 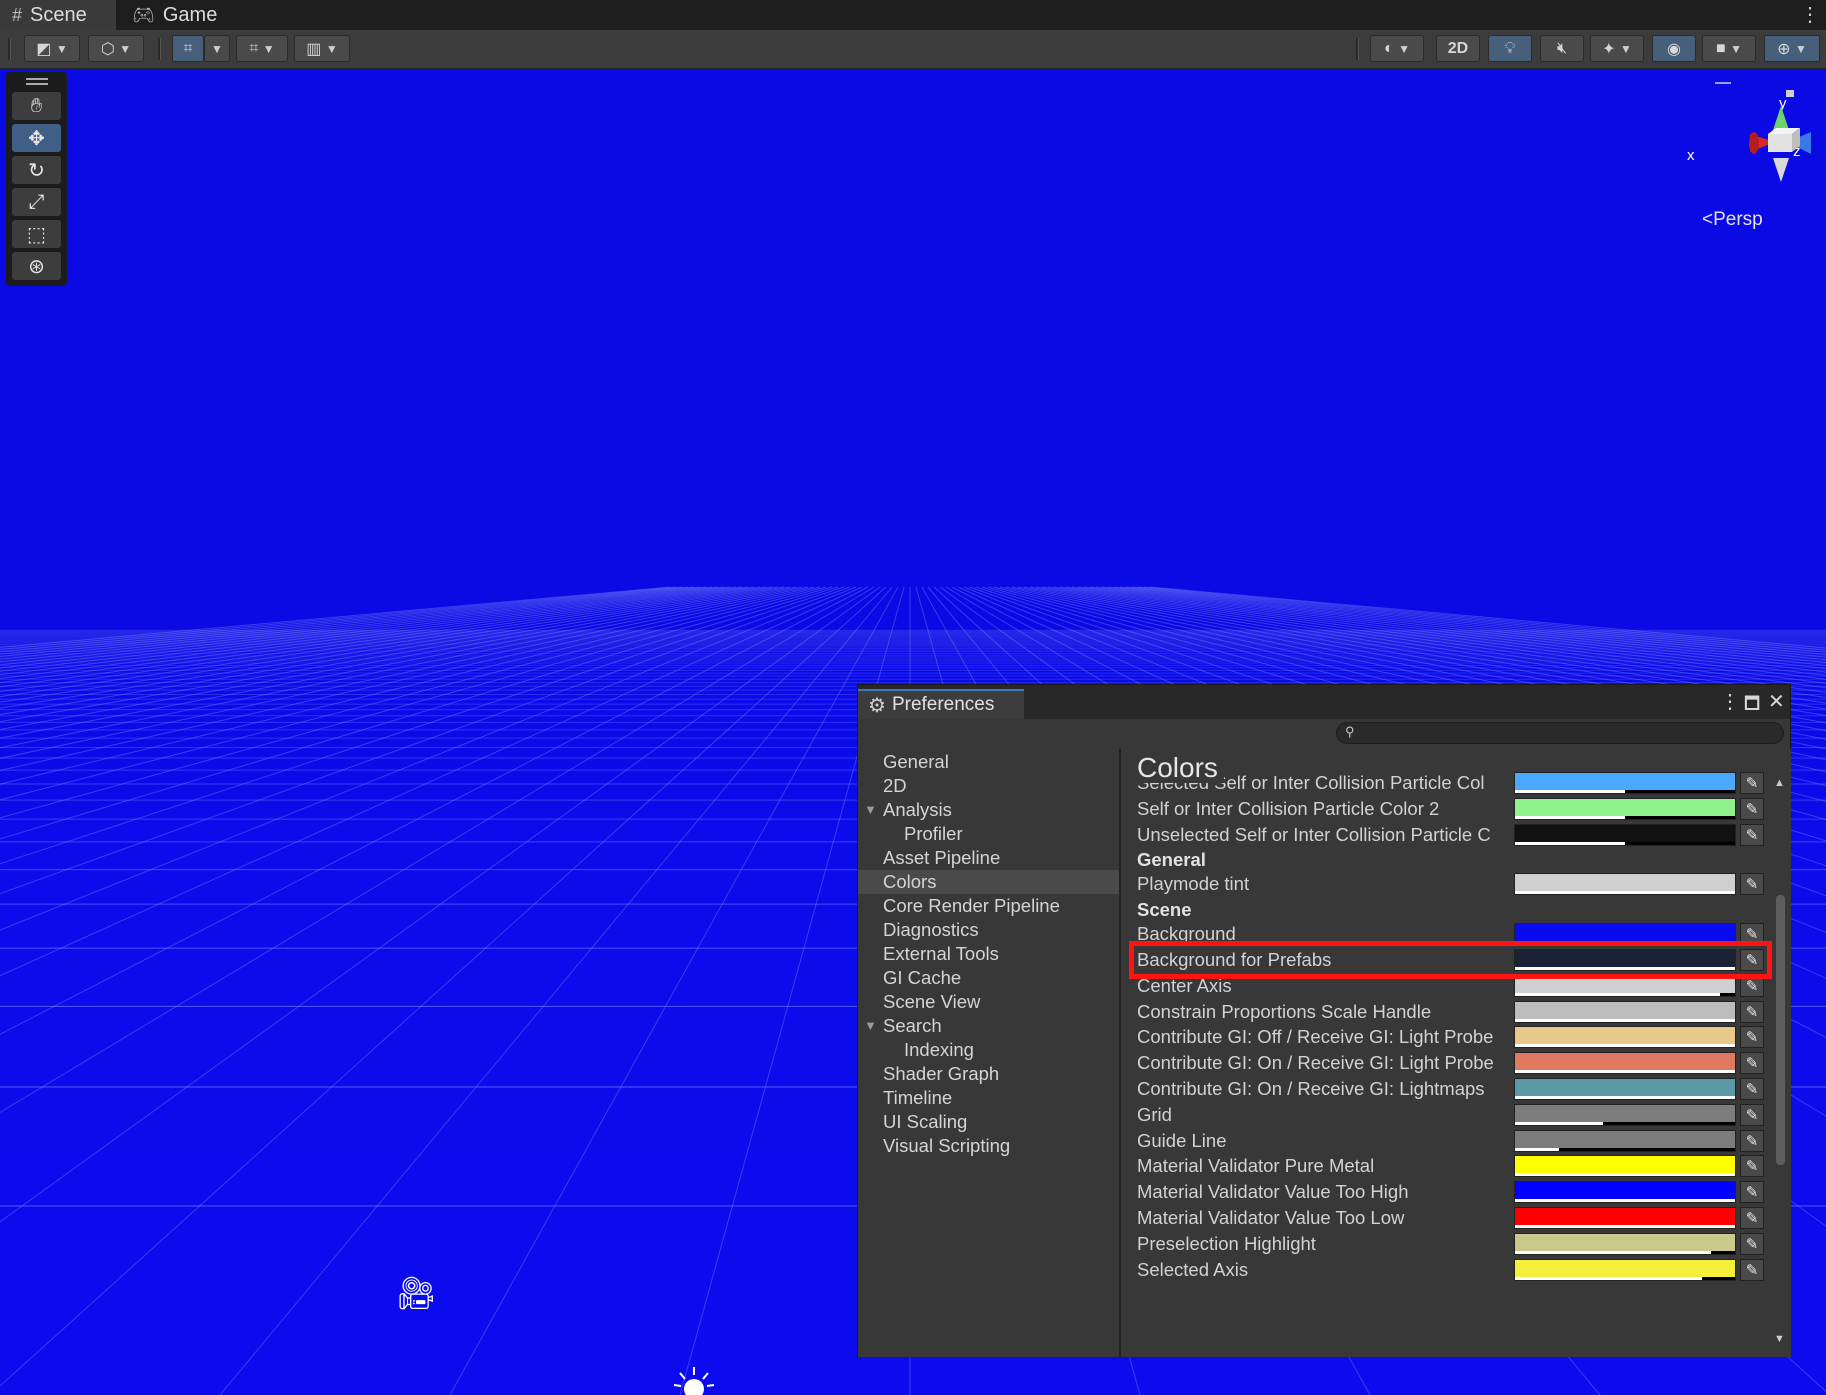 What do you see at coordinates (1732, 220) in the screenshot?
I see `projection-mode-toggle: <Persp` at bounding box center [1732, 220].